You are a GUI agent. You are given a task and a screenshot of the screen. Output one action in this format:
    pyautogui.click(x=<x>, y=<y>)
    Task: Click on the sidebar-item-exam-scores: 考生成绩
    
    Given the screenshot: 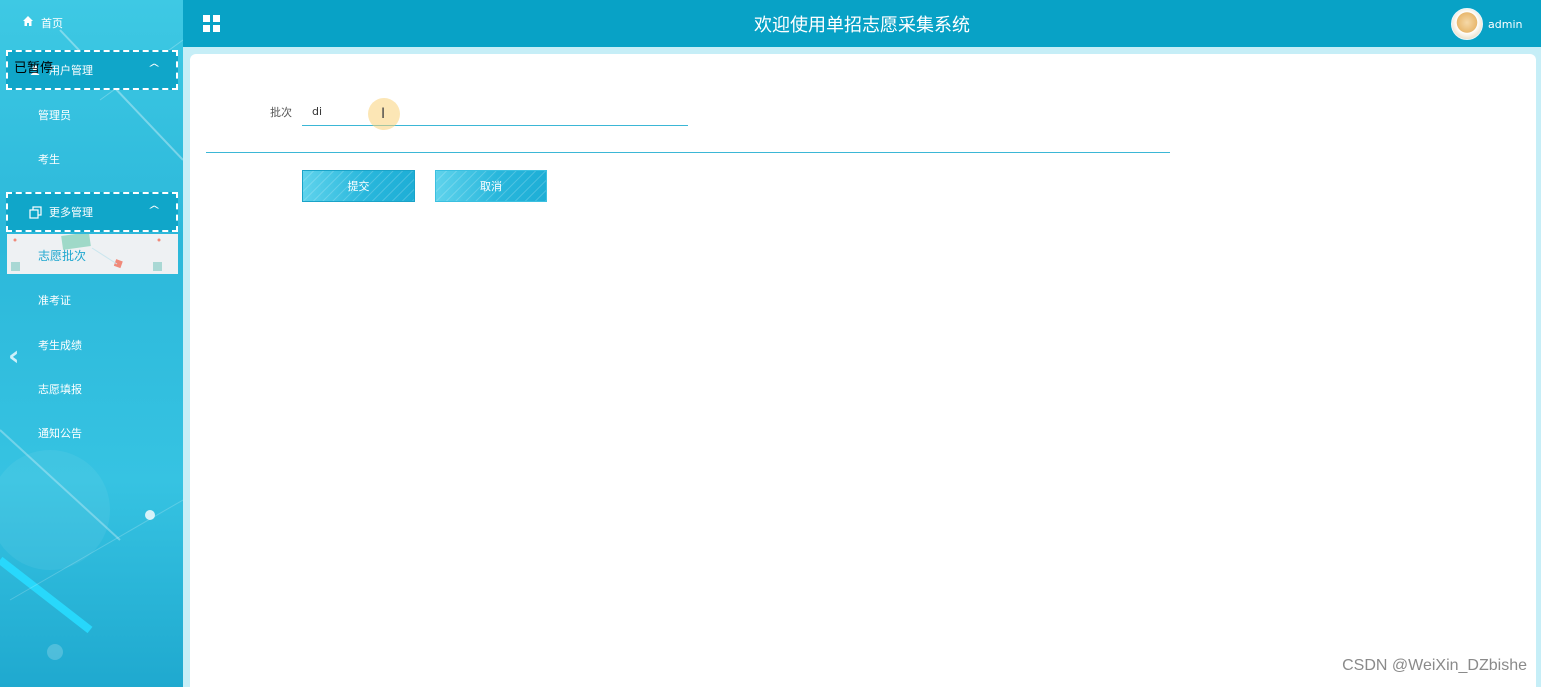 What is the action you would take?
    pyautogui.click(x=60, y=345)
    